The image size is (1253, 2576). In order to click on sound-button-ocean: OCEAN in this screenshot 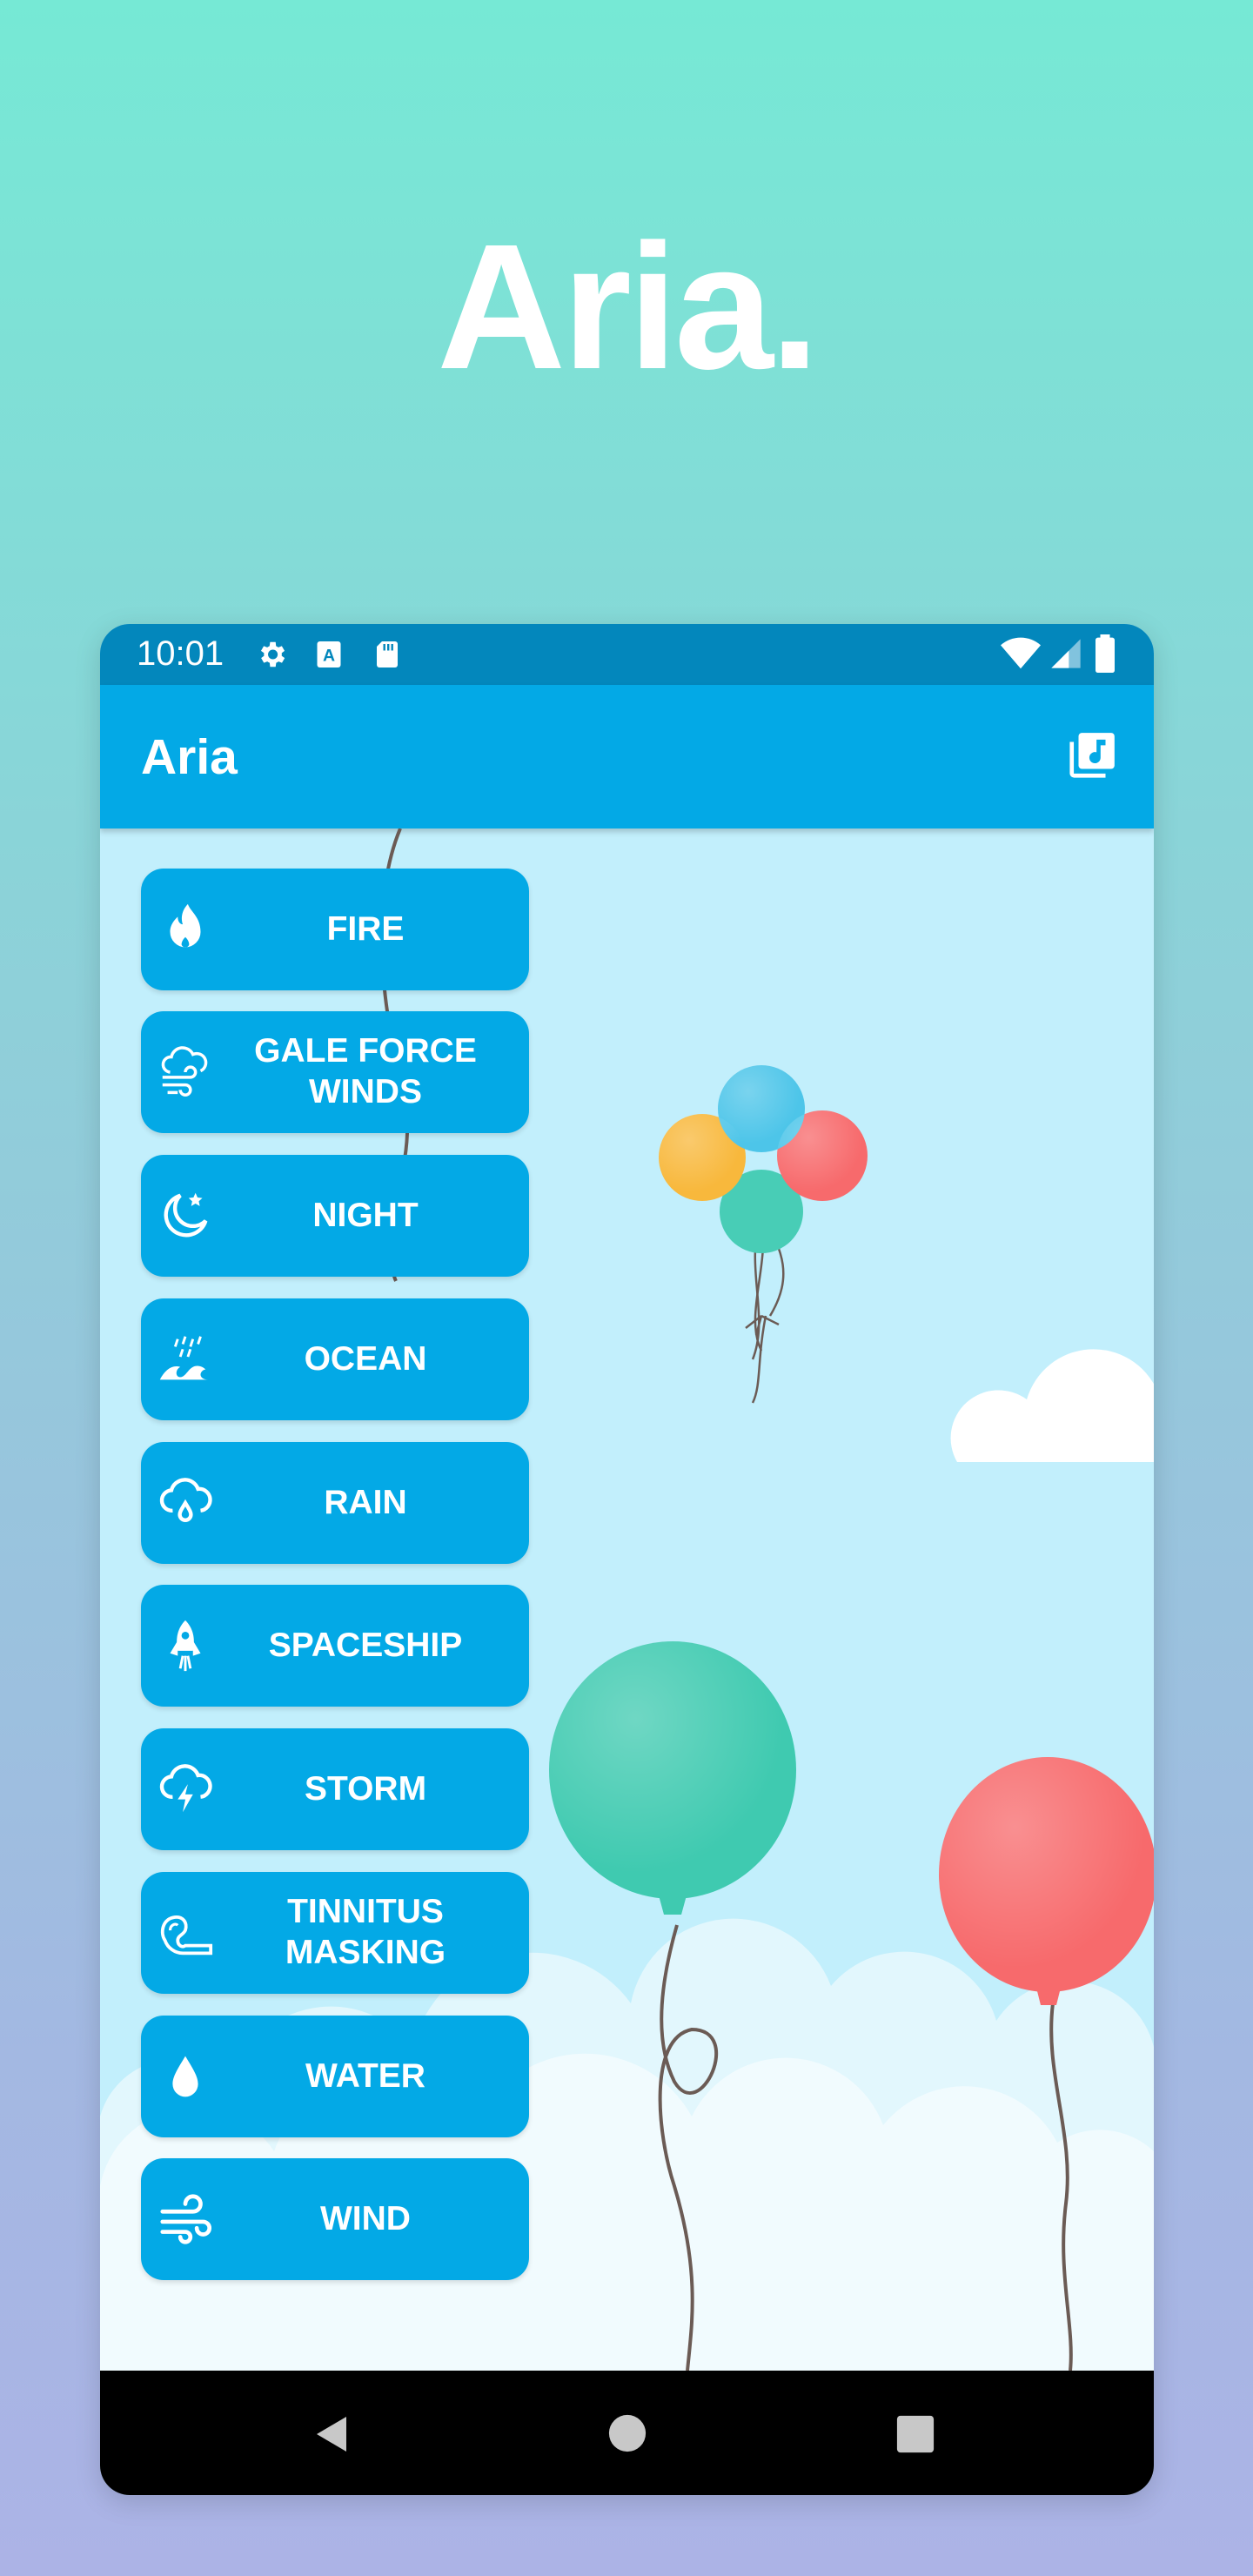, I will do `click(335, 1359)`.